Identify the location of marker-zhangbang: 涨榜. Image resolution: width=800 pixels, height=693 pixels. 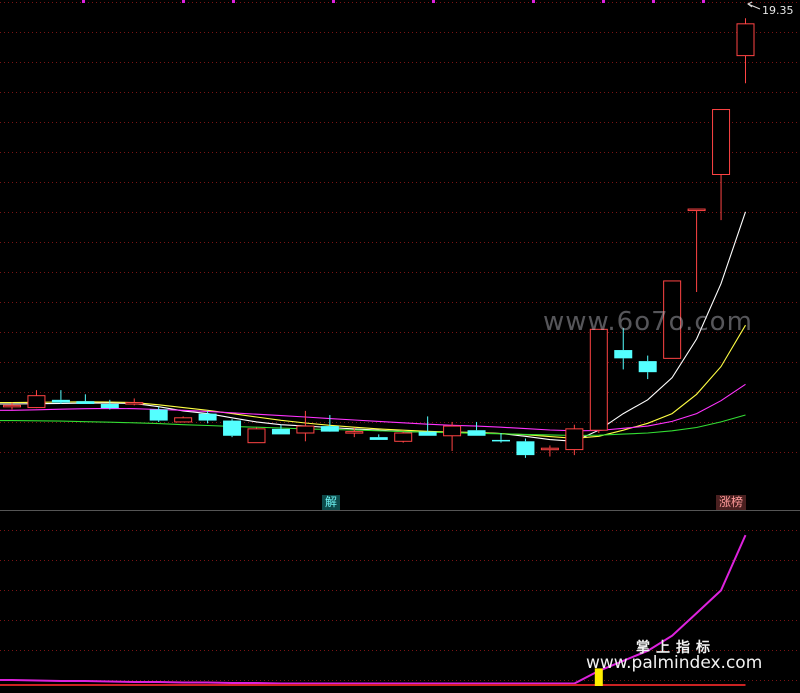
(731, 502).